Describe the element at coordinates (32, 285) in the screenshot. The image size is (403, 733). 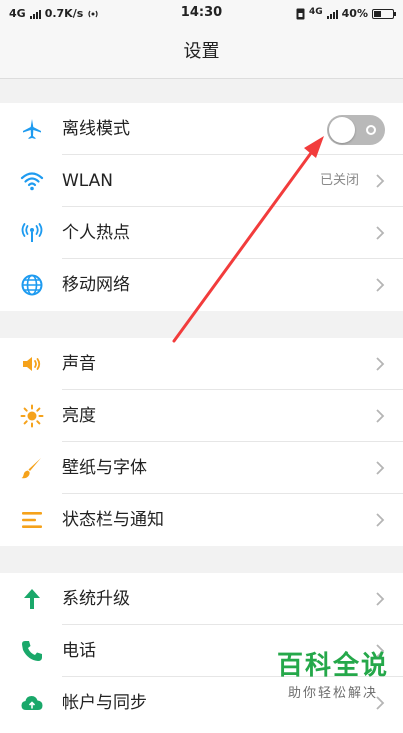
I see `globe-icon` at that location.